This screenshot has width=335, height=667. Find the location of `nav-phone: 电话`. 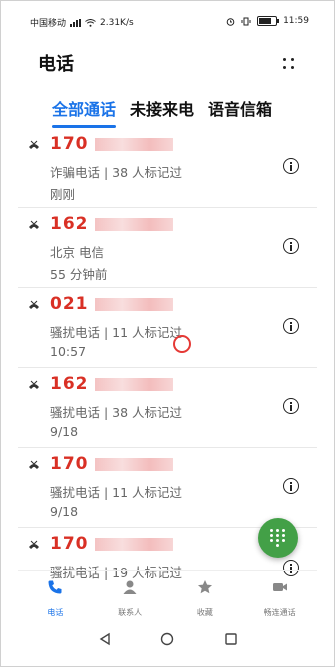

nav-phone: 电话 is located at coordinates (55, 595).